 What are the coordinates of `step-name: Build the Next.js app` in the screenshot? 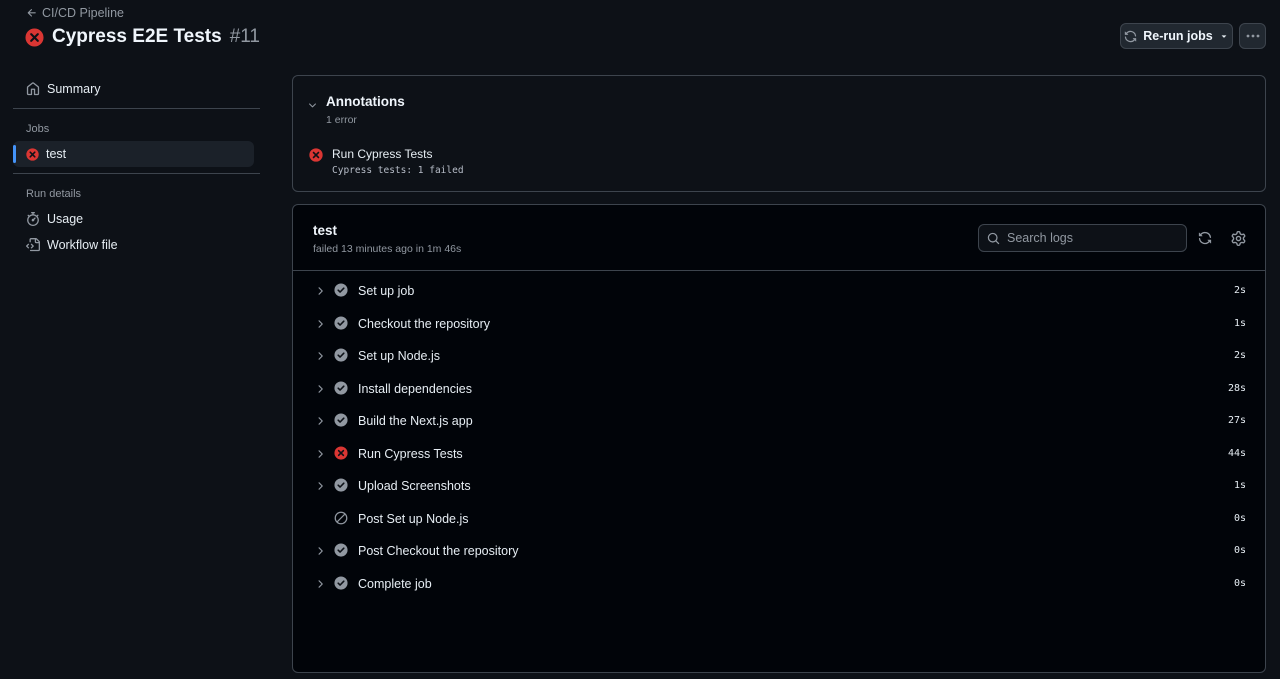 It's located at (415, 421).